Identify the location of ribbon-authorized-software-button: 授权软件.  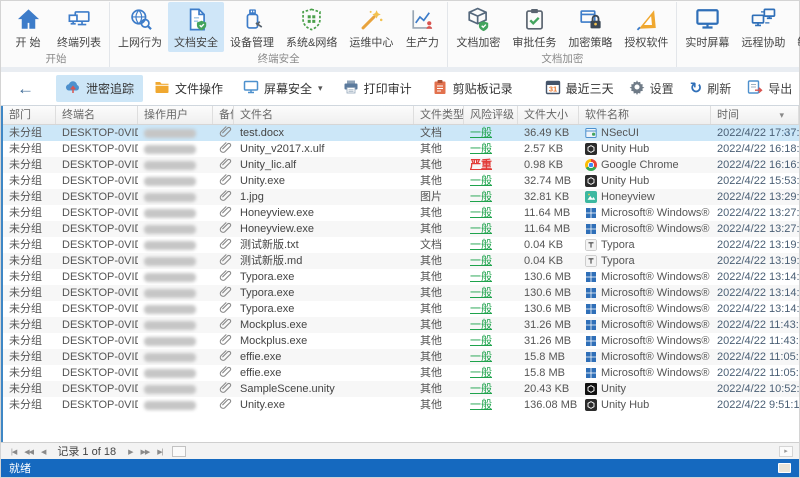
(646, 27).